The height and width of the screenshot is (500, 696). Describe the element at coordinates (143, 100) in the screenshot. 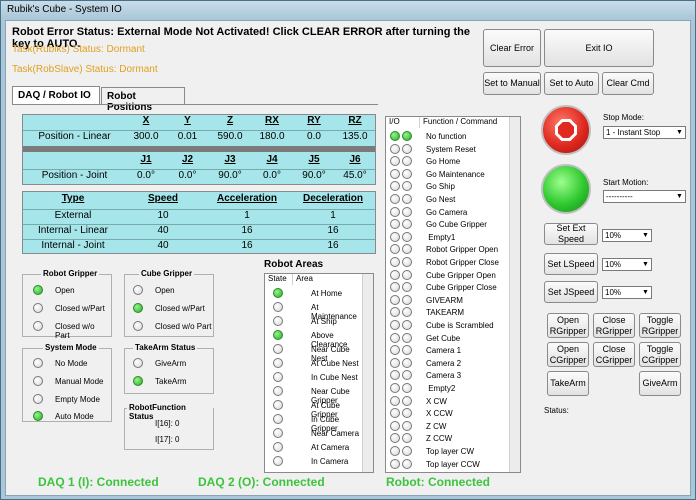

I see `tab-robot-positions: Robot Positions` at that location.